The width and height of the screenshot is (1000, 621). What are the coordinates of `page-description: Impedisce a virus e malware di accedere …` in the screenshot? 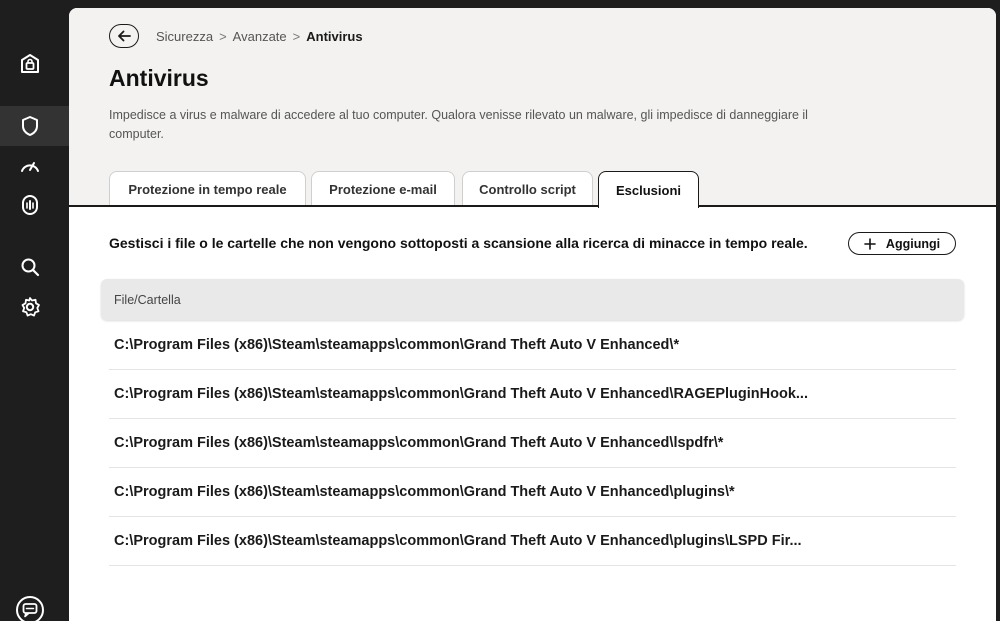 It's located at (458, 124).